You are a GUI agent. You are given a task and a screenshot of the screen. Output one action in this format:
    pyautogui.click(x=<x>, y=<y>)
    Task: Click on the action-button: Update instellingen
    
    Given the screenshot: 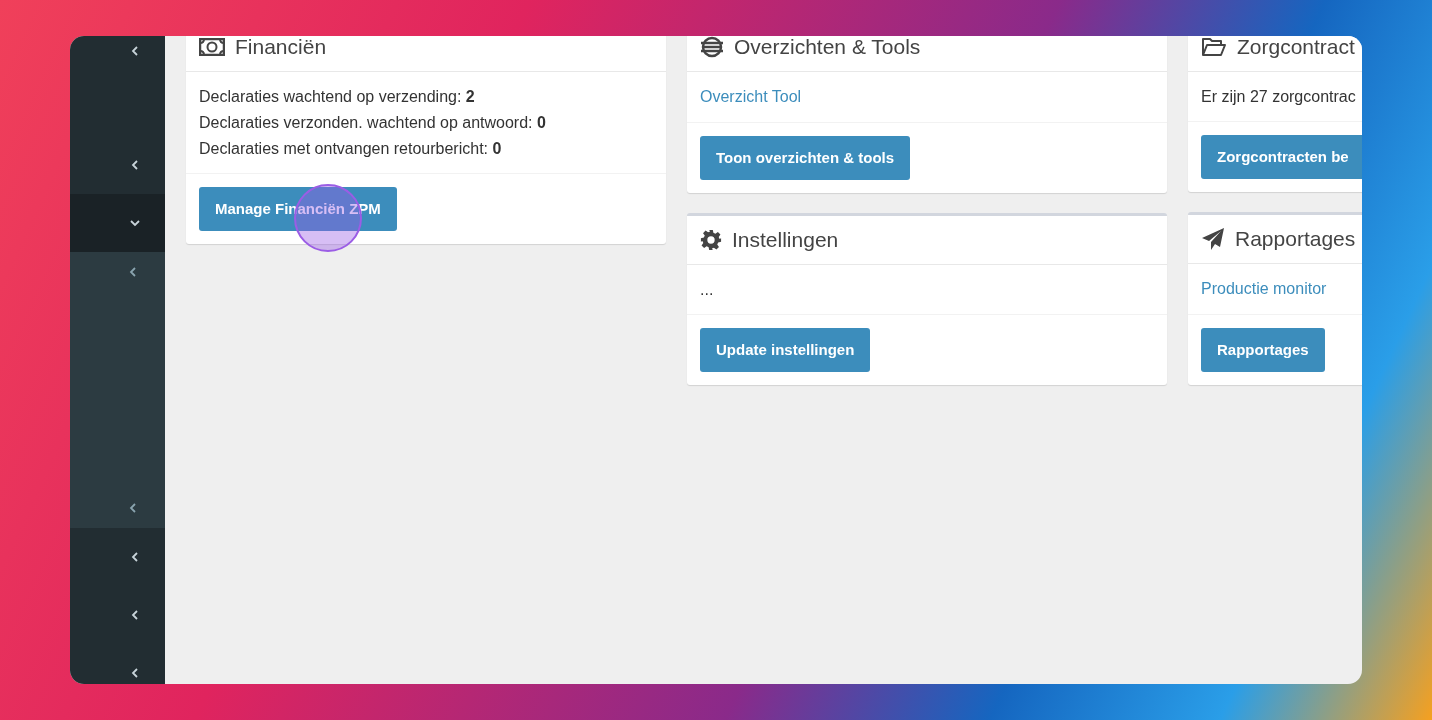 What is the action you would take?
    pyautogui.click(x=785, y=350)
    